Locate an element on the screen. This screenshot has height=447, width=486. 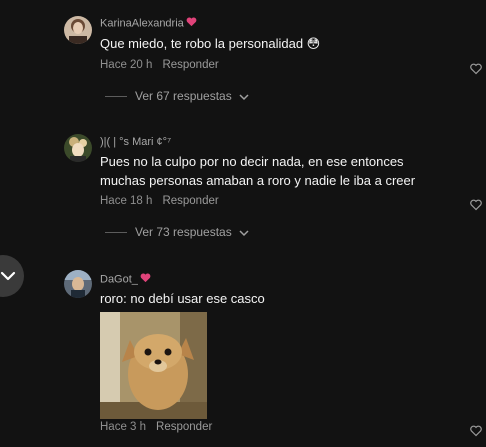
view-replies-button: Ver 67 respuestas is located at coordinates (177, 96).